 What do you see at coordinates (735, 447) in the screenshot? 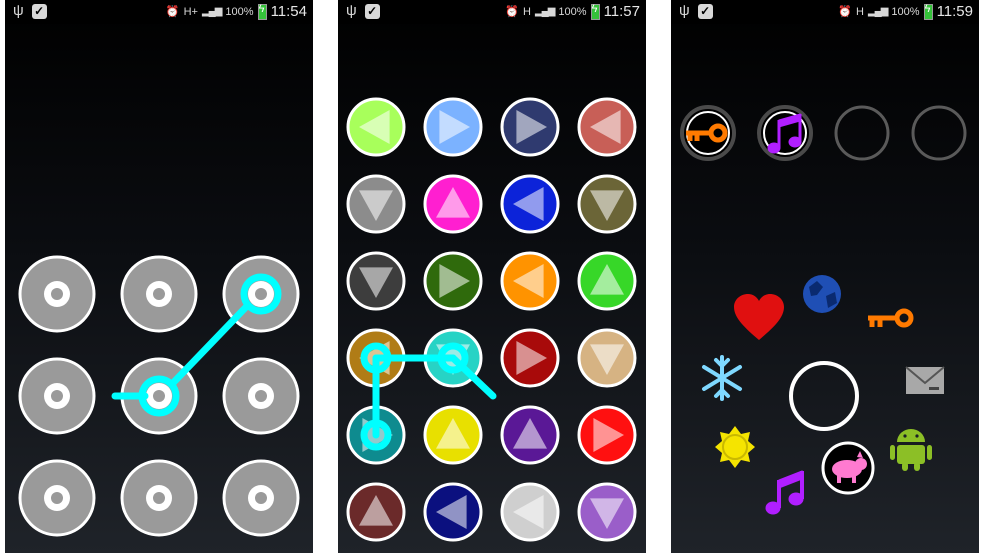
I see `sun-icon` at bounding box center [735, 447].